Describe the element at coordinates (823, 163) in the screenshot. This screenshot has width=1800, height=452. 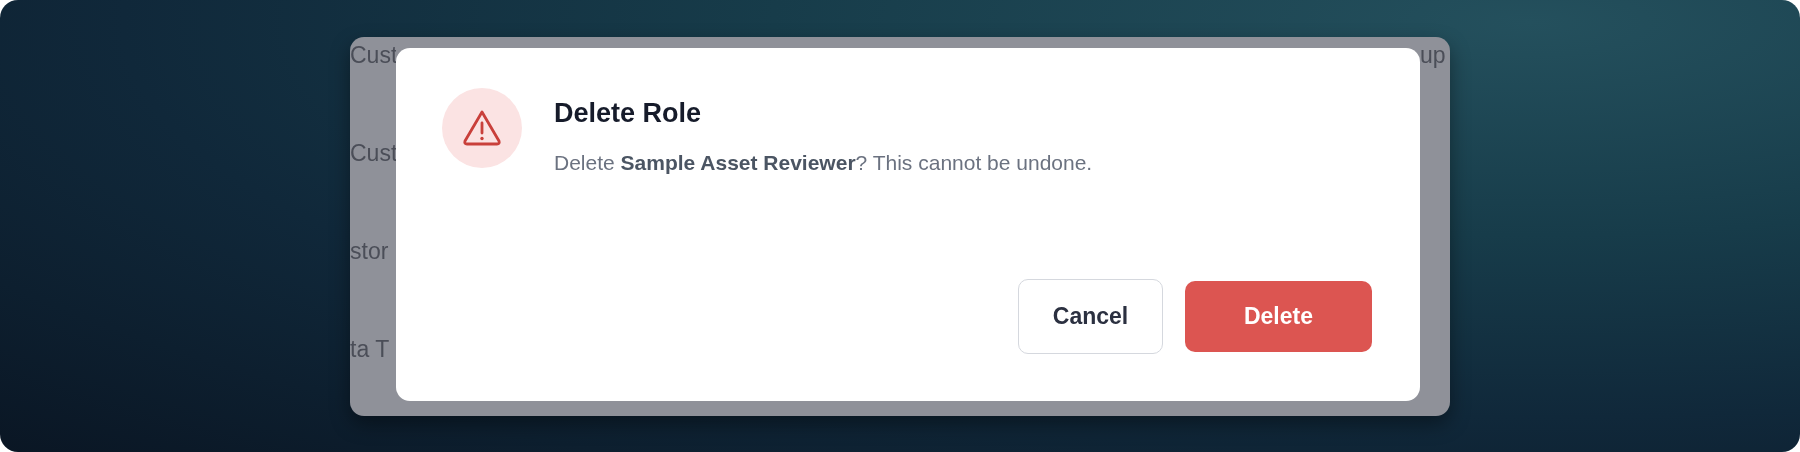
I see `dialog-message: Delete Sample Asset Reviewer? This cannot be undone.` at that location.